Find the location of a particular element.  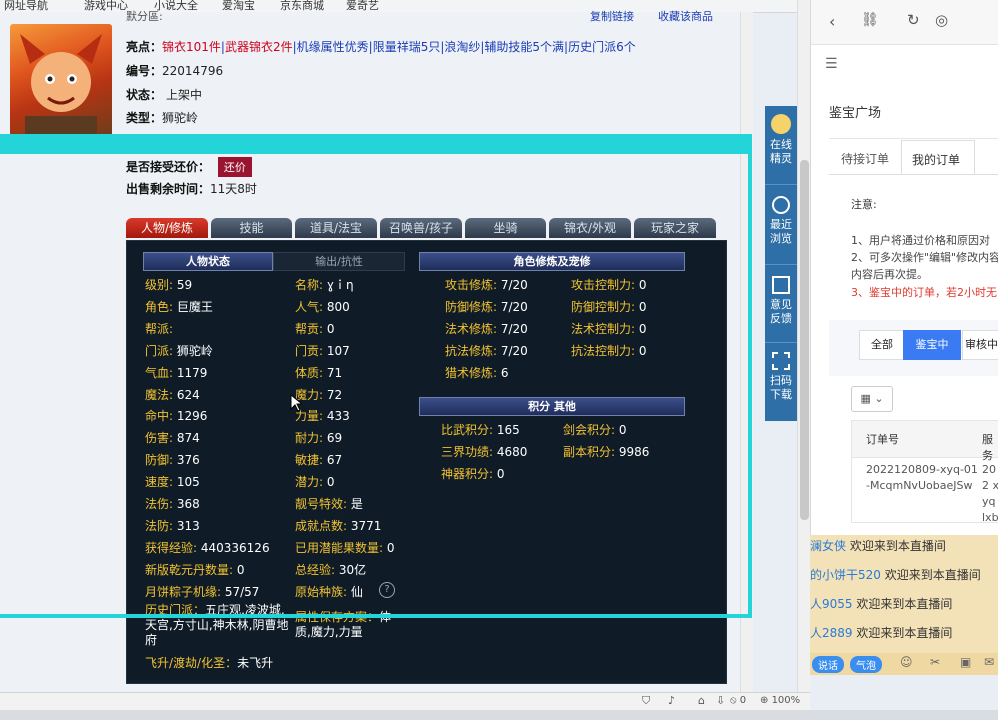

tab-mounts: 坐骑 is located at coordinates (505, 228).